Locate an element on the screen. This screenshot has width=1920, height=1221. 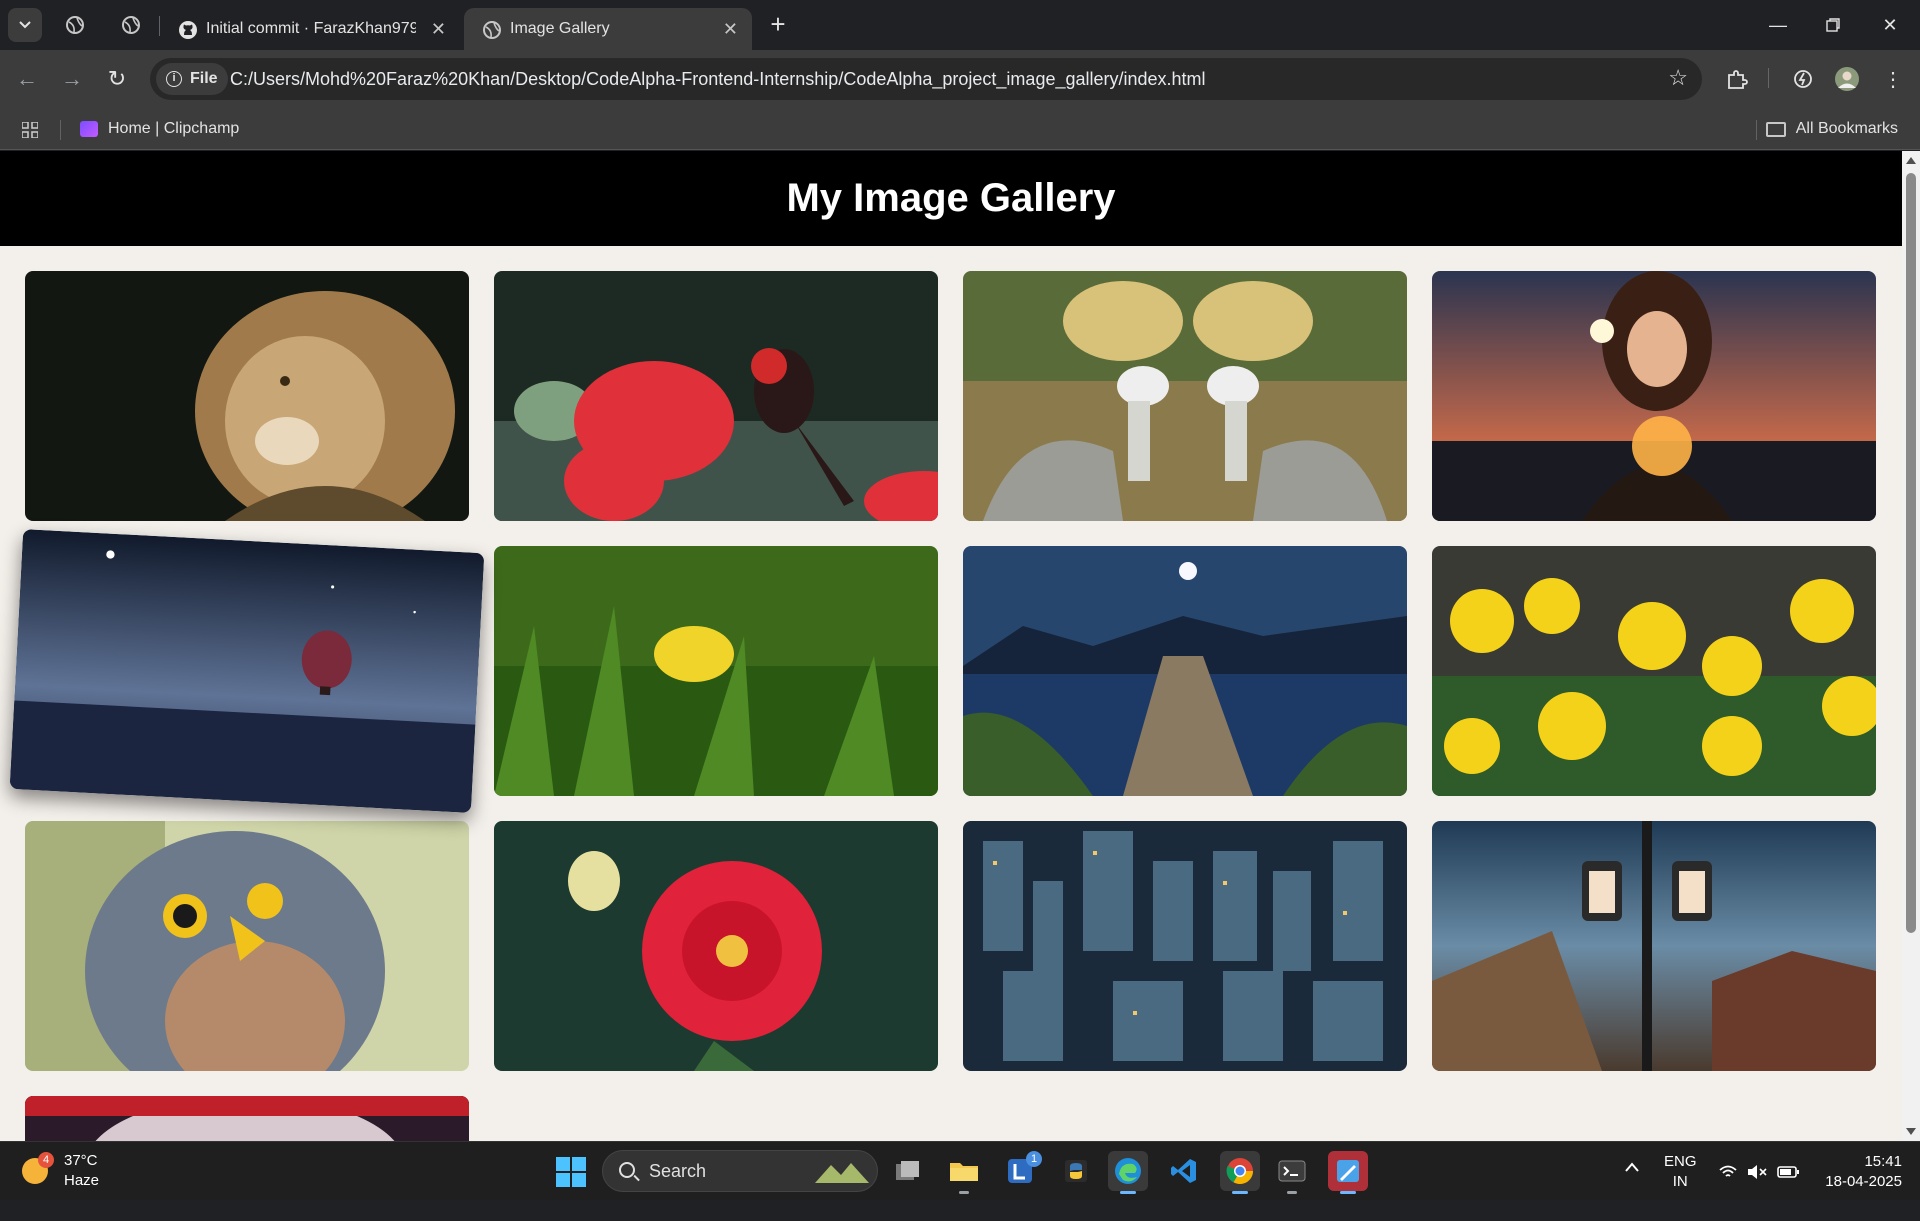
python-icon is located at coordinates (1076, 1171).